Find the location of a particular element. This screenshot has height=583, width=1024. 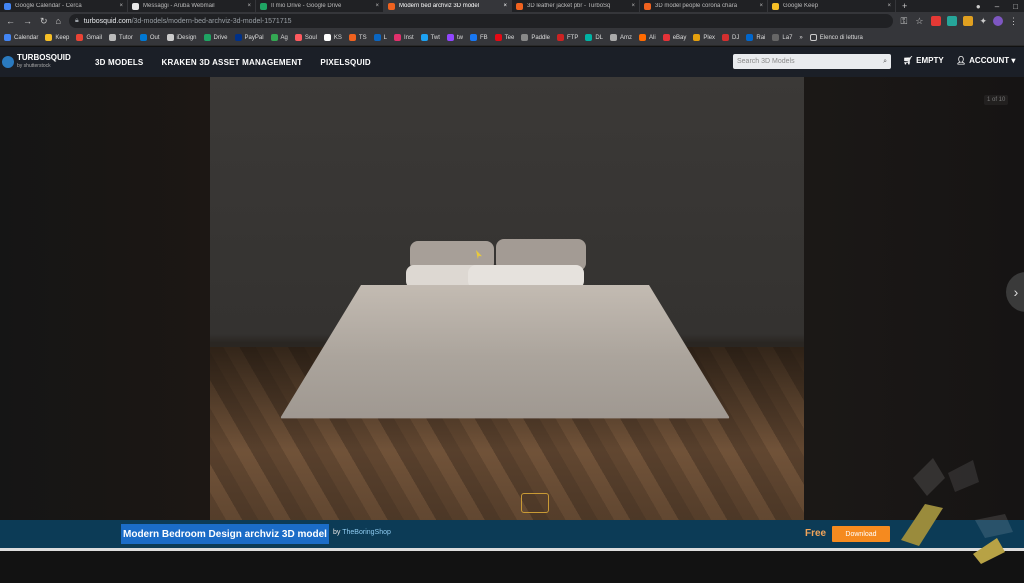

bookmark-label: FTP is located at coordinates (573, 37).